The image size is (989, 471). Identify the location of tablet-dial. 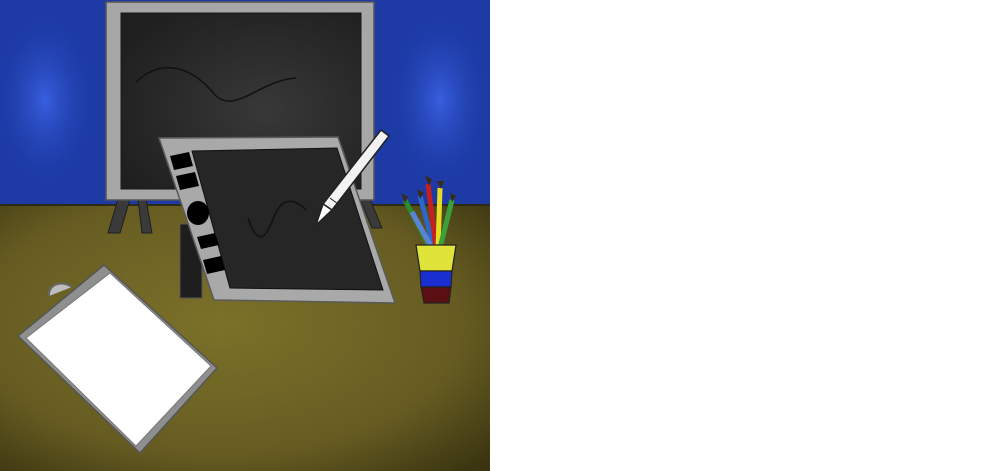
(198, 213).